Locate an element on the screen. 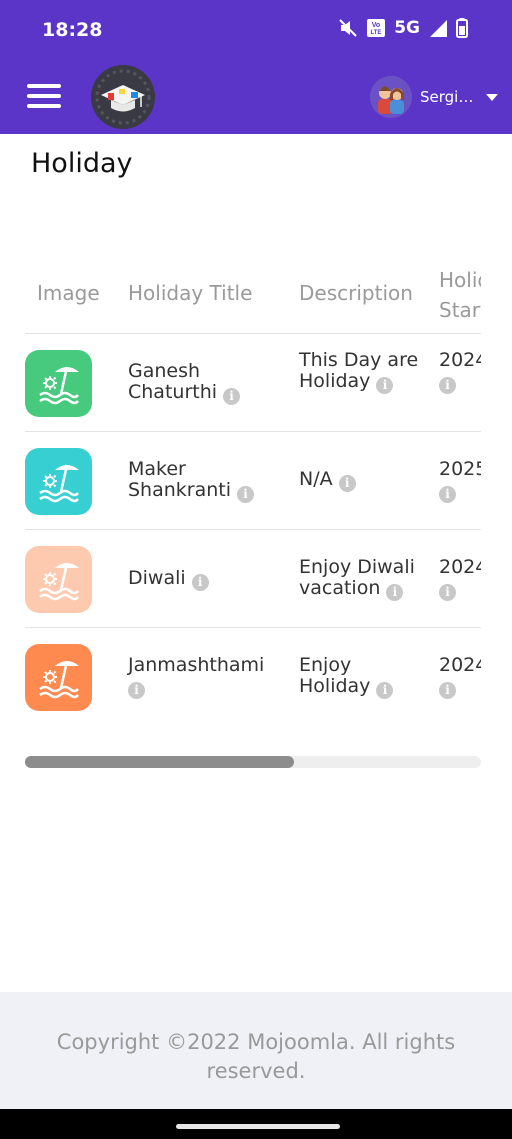 The image size is (512, 1139). column-header-title: Holiday Title is located at coordinates (190, 293).